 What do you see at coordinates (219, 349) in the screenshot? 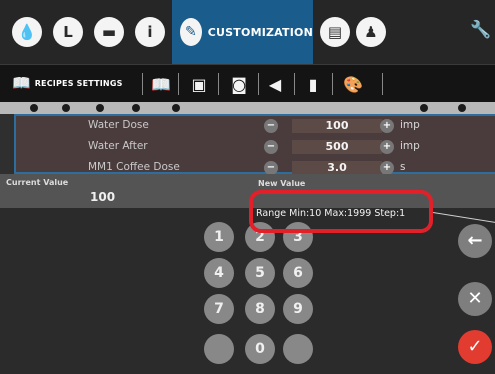
I see `key-blank-left` at bounding box center [219, 349].